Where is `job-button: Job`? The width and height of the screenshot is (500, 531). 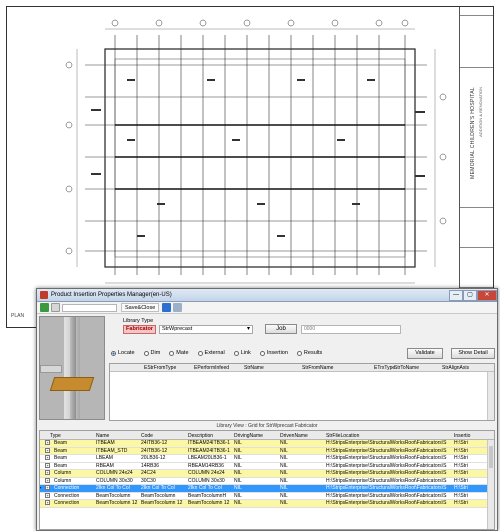 job-button: Job is located at coordinates (281, 329).